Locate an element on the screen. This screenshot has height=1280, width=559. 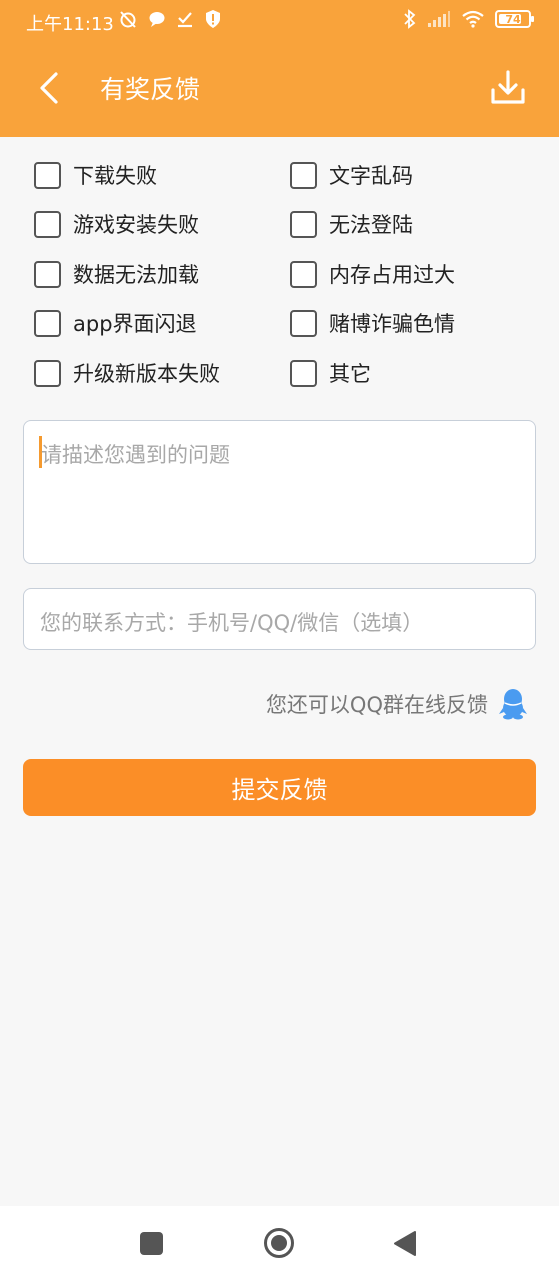
triangle-back-icon is located at coordinates (405, 1243).